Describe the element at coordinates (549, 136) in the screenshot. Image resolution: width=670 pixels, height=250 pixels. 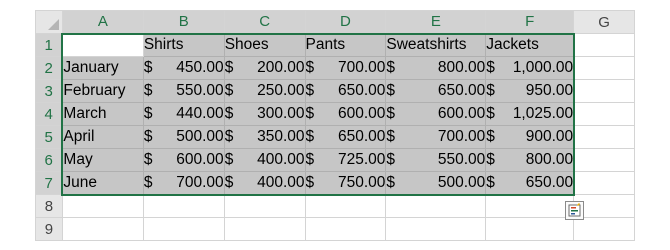
I see `cell-value: 900.00` at that location.